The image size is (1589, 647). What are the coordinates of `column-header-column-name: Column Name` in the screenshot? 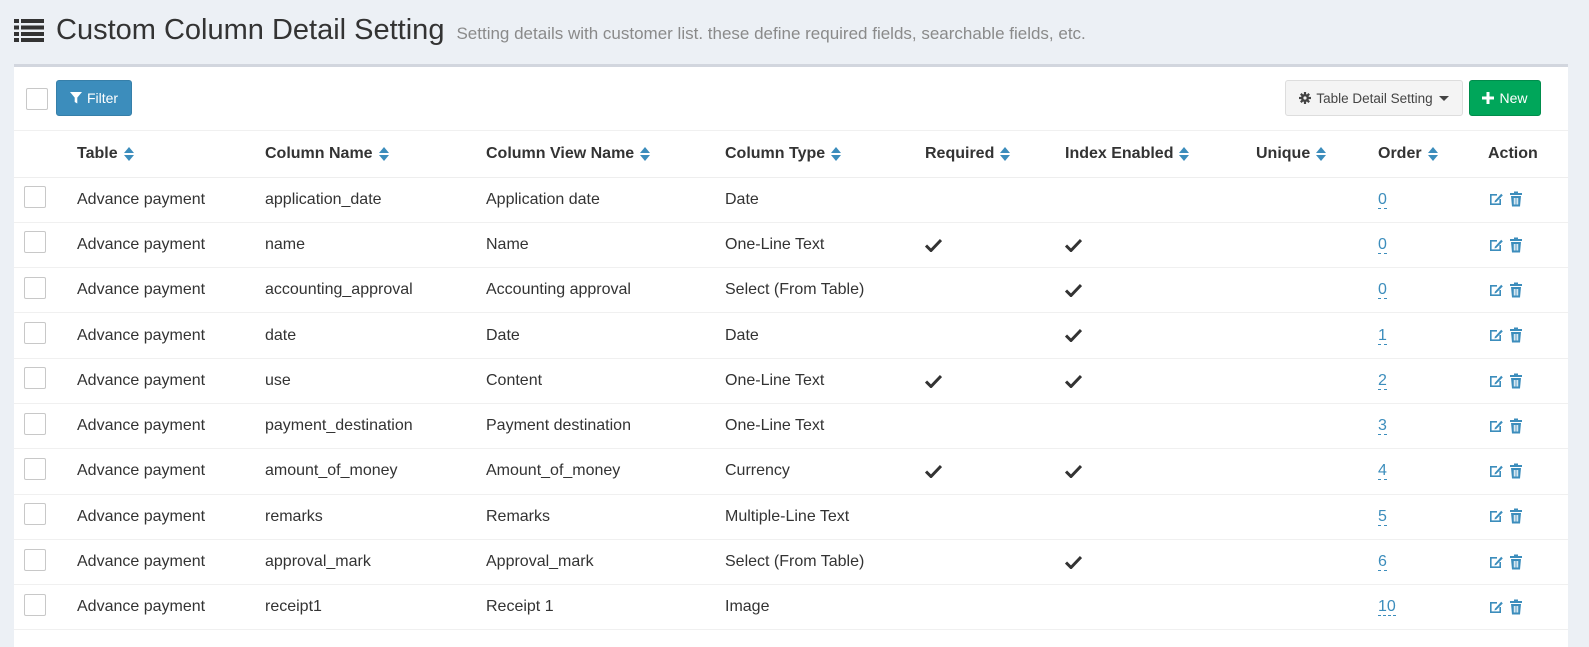 It's located at (375, 154).